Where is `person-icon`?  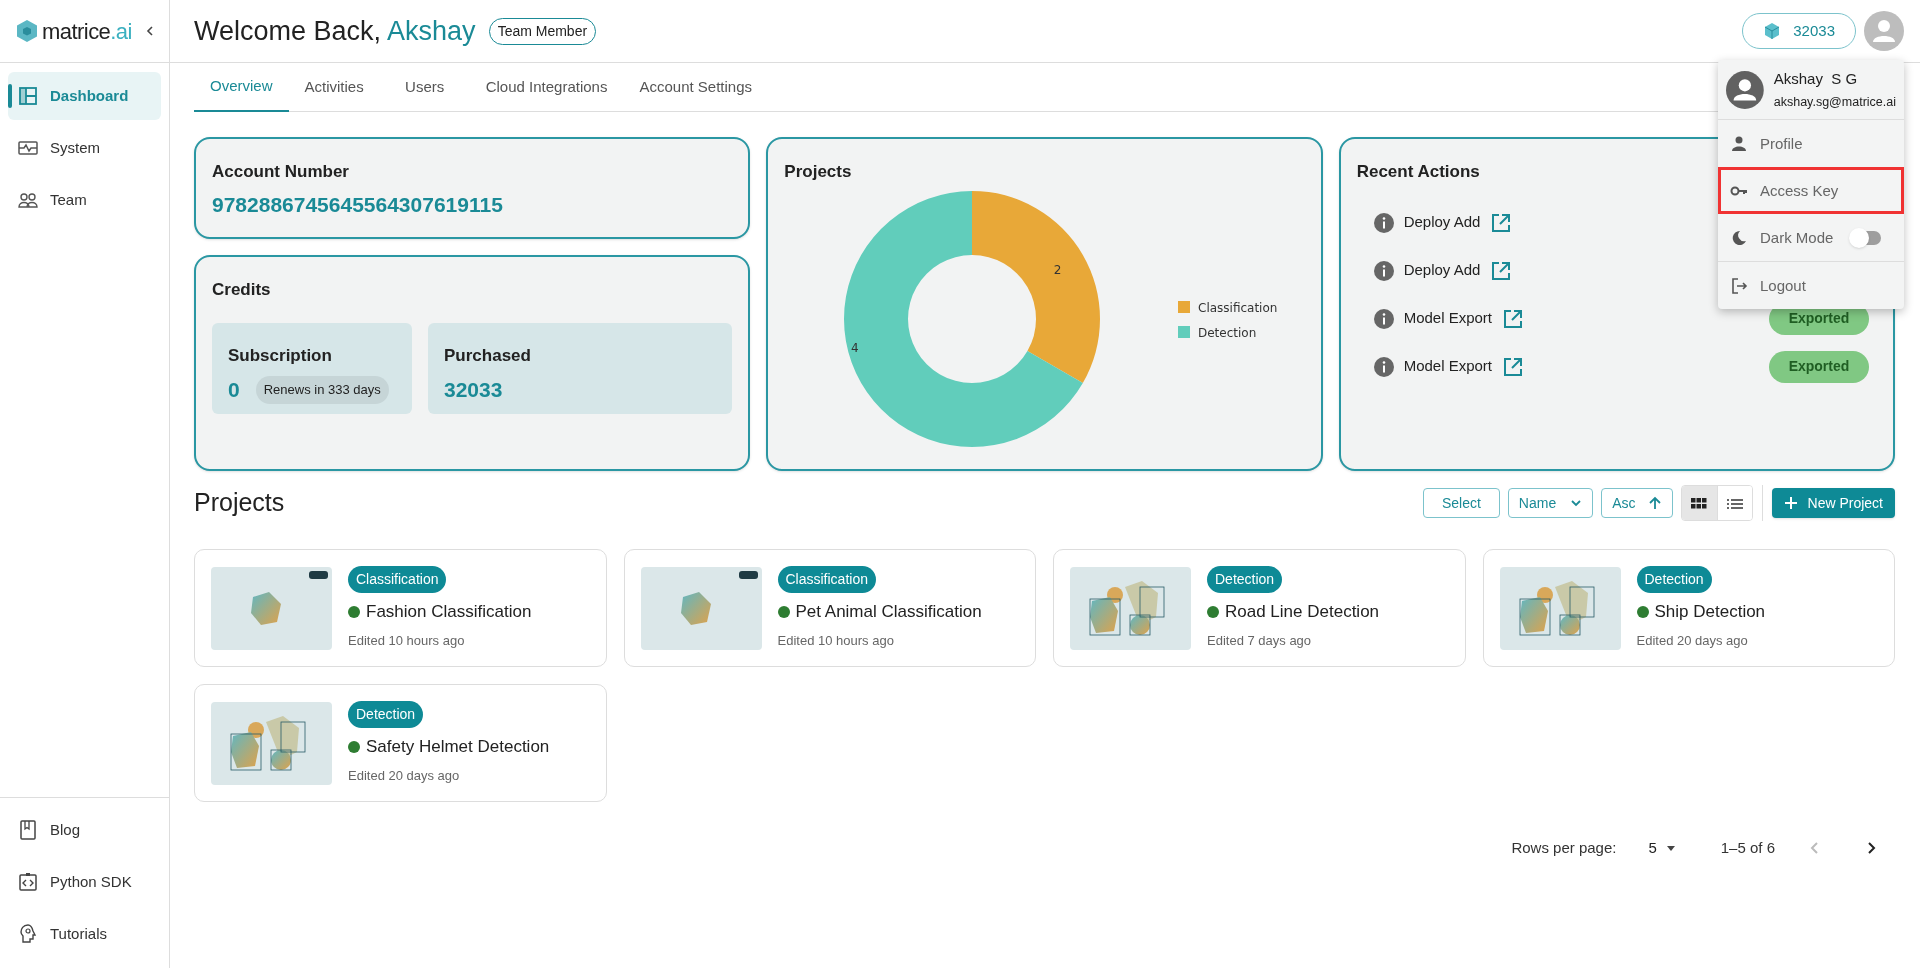 person-icon is located at coordinates (1739, 143).